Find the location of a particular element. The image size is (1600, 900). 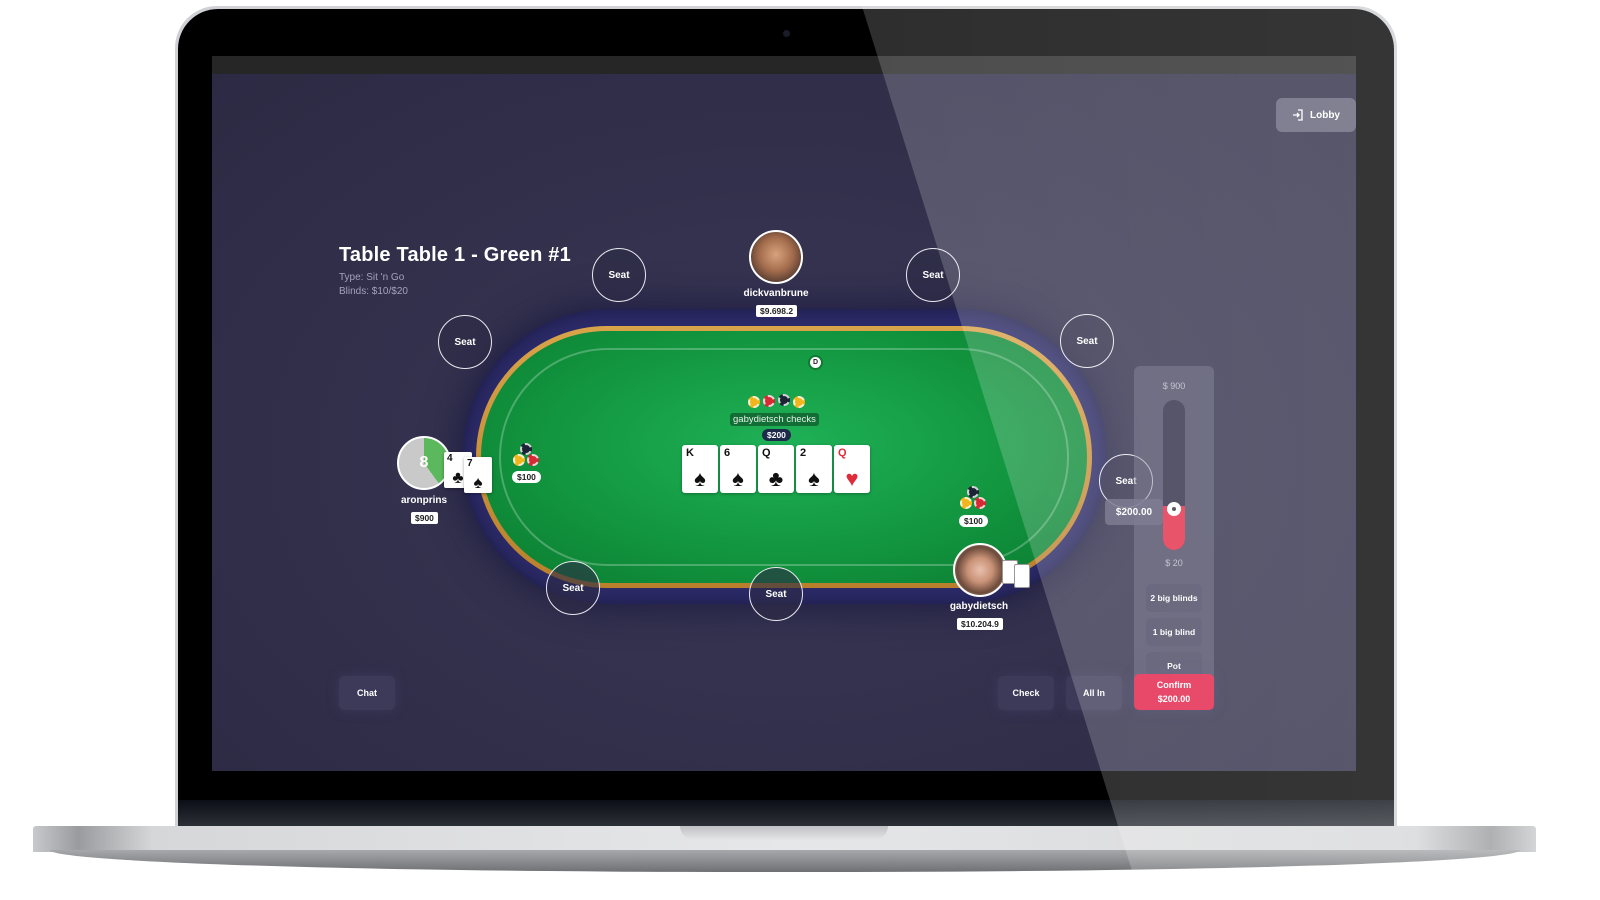

player-avatar-timer: 8 is located at coordinates (424, 463).